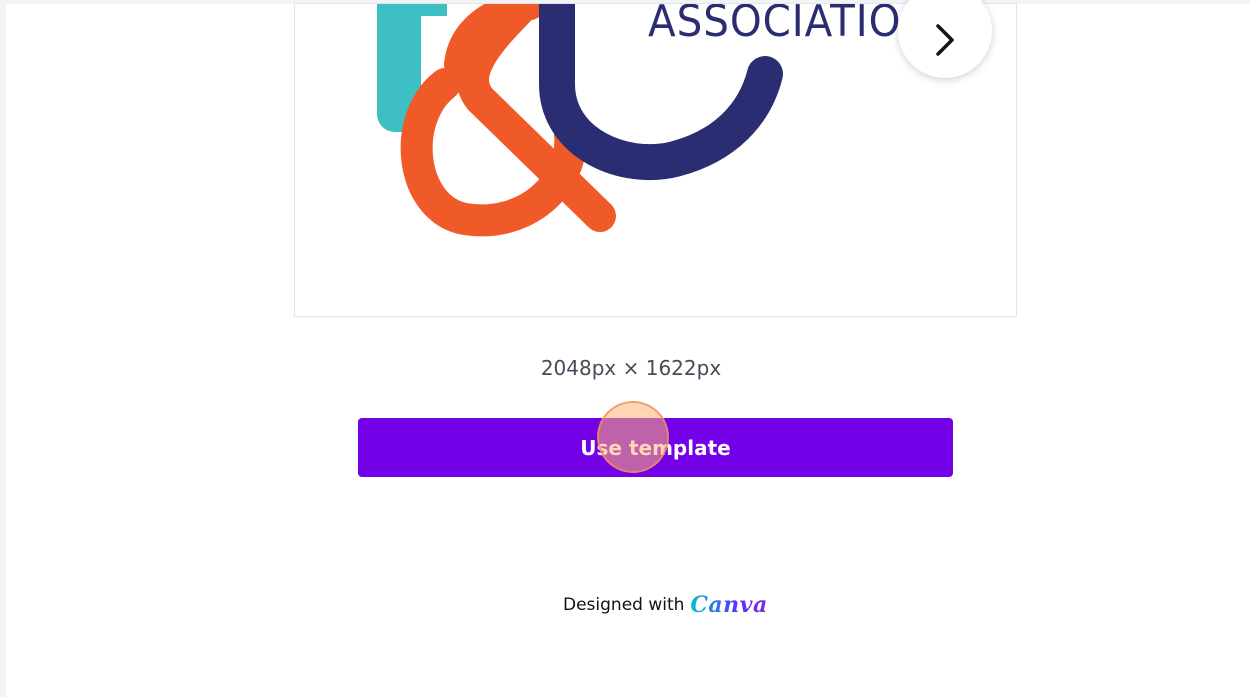 The height and width of the screenshot is (697, 1250). I want to click on artwork-text: ASSOCIATIO, so click(775, 25).